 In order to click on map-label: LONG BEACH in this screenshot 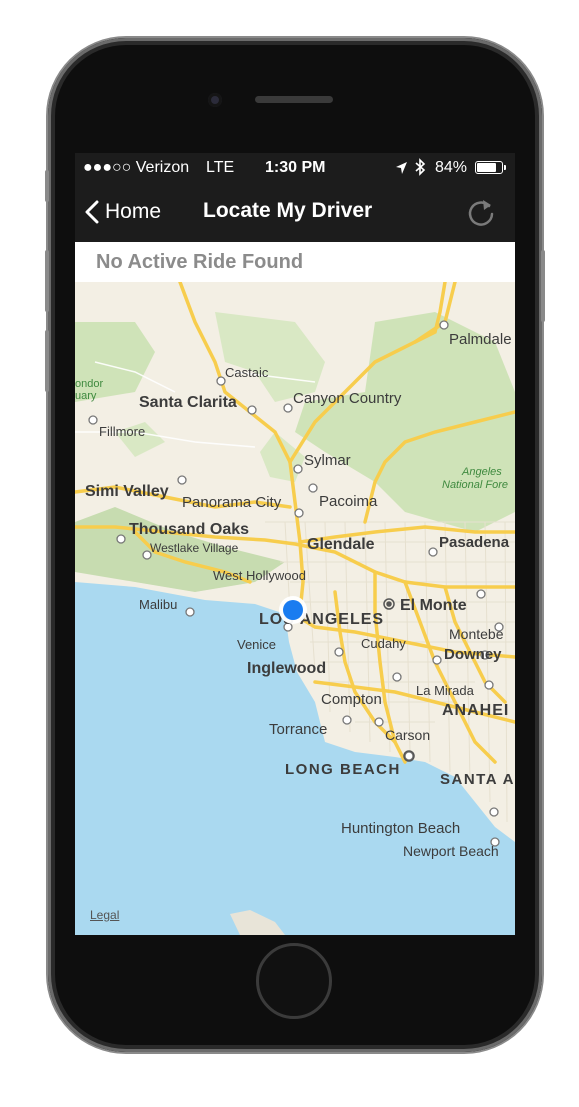, I will do `click(343, 769)`.